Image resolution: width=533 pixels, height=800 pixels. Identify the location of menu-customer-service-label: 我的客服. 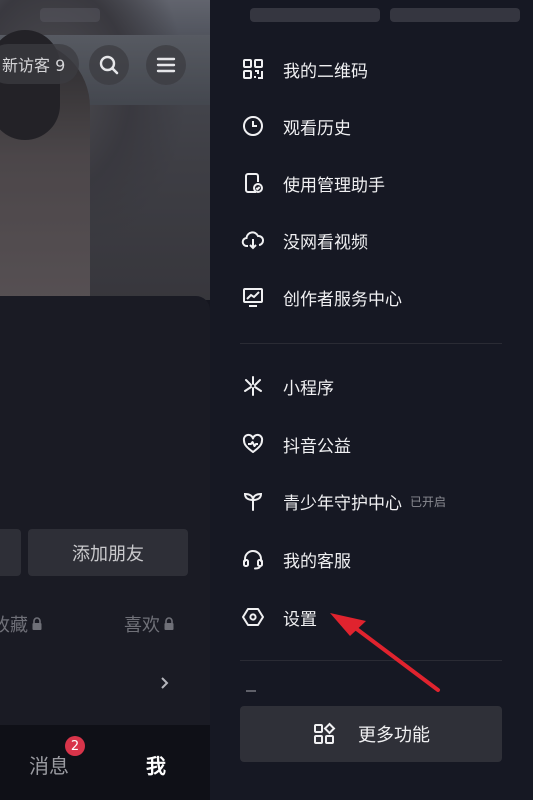
(317, 561).